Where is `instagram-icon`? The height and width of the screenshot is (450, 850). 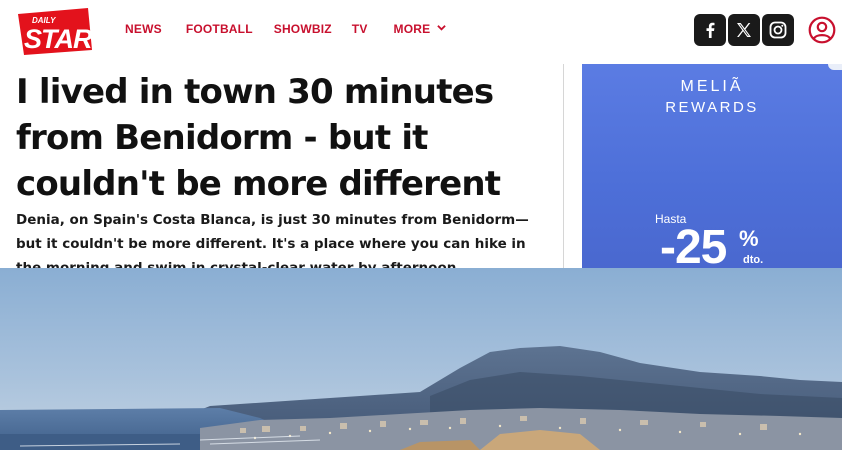
instagram-icon is located at coordinates (778, 30).